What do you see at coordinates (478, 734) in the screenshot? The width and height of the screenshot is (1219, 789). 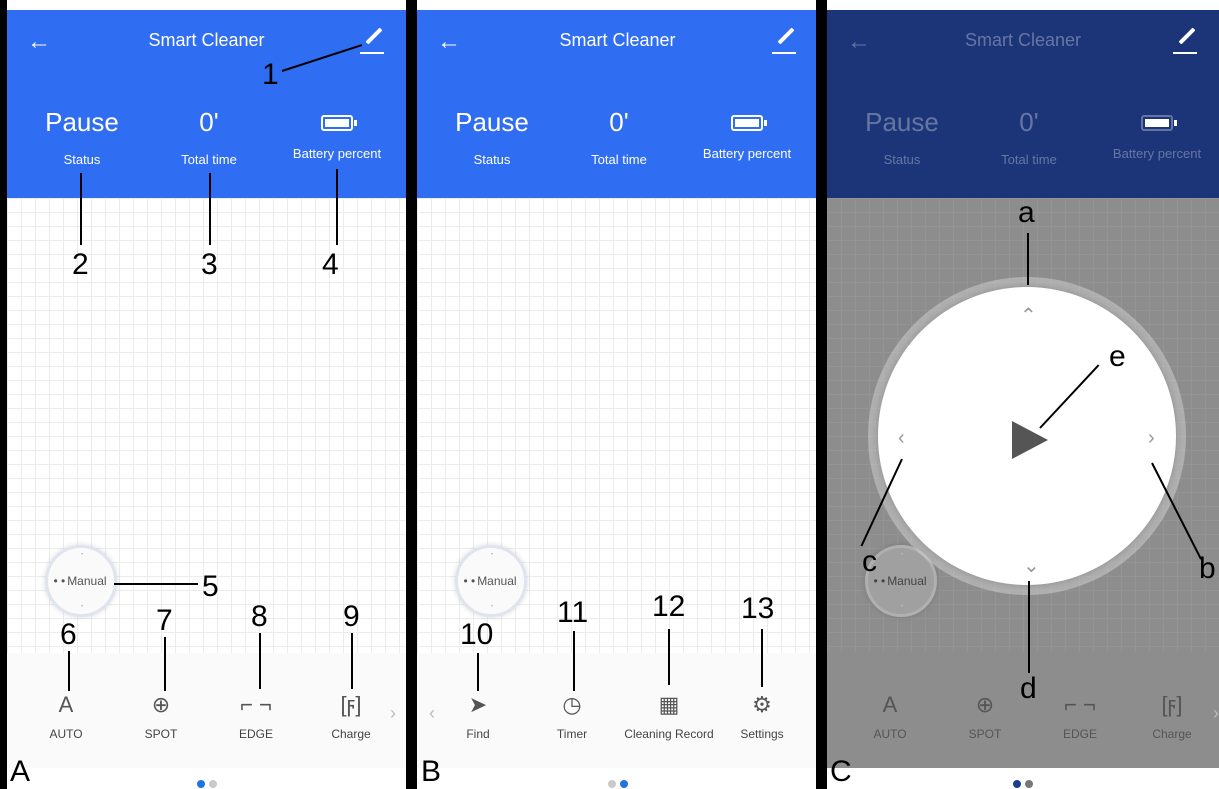 I see `find-label: Find` at bounding box center [478, 734].